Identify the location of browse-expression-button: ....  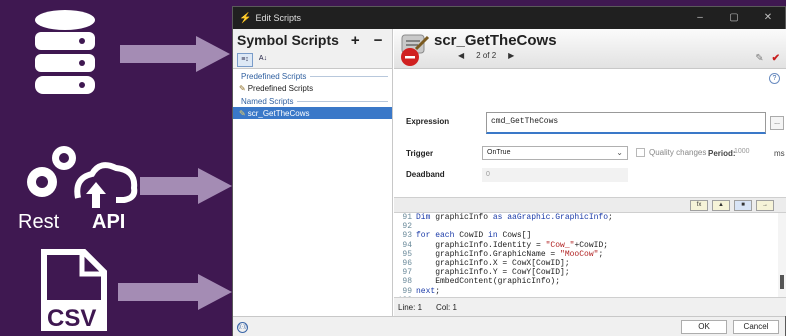
(777, 123).